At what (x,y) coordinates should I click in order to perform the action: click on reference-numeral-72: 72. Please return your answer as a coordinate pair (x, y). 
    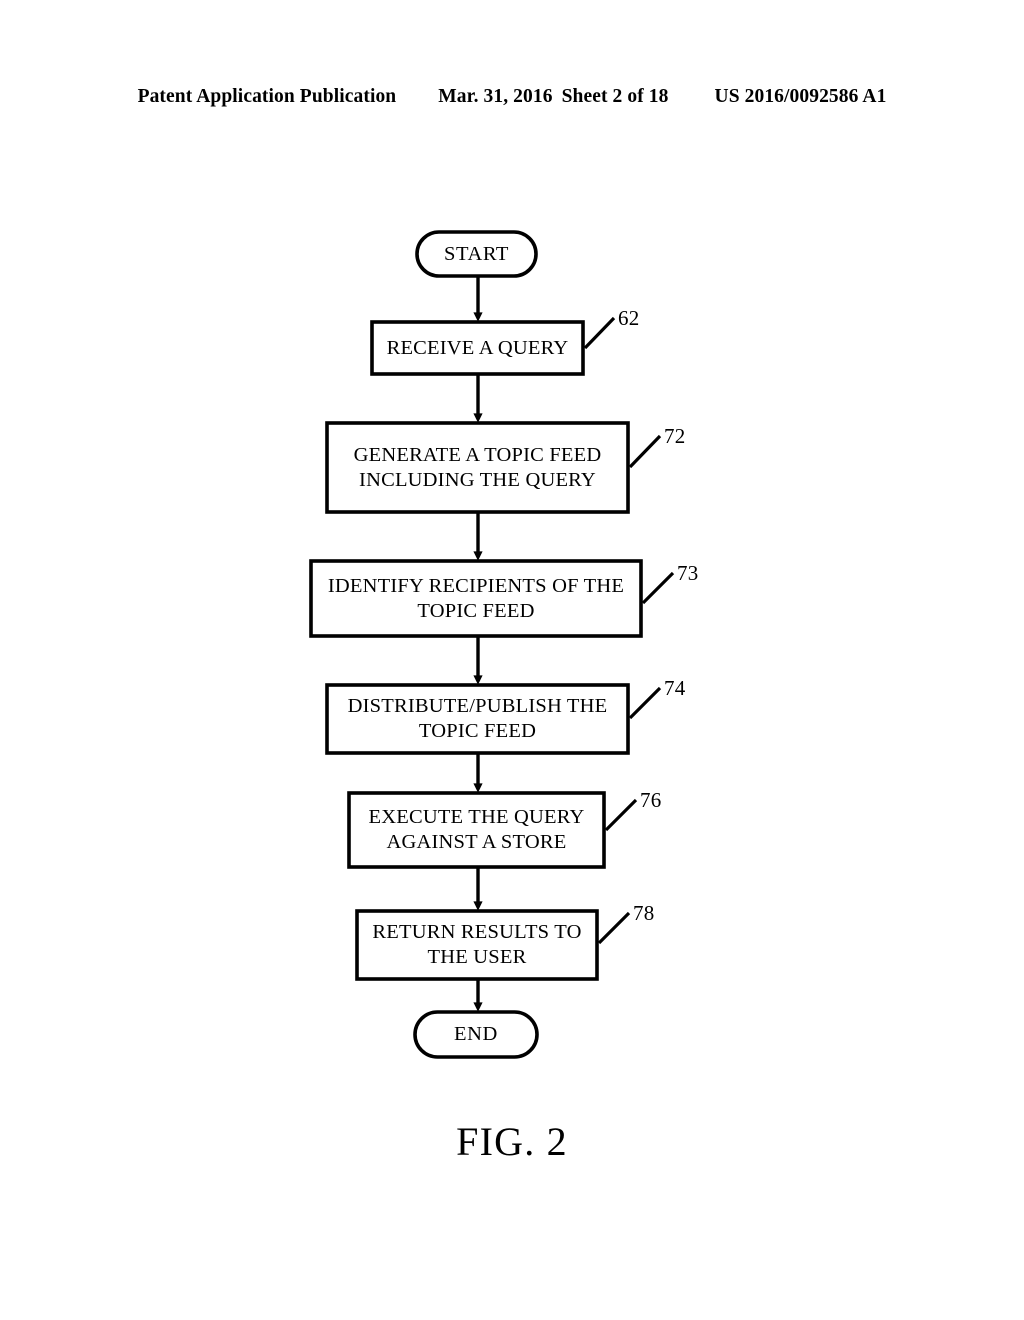
    Looking at the image, I should click on (675, 436).